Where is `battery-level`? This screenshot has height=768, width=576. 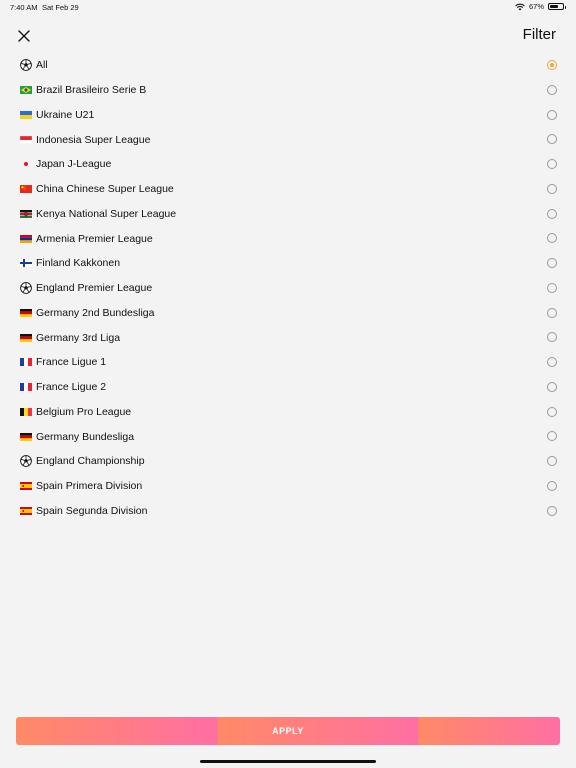 battery-level is located at coordinates (554, 6).